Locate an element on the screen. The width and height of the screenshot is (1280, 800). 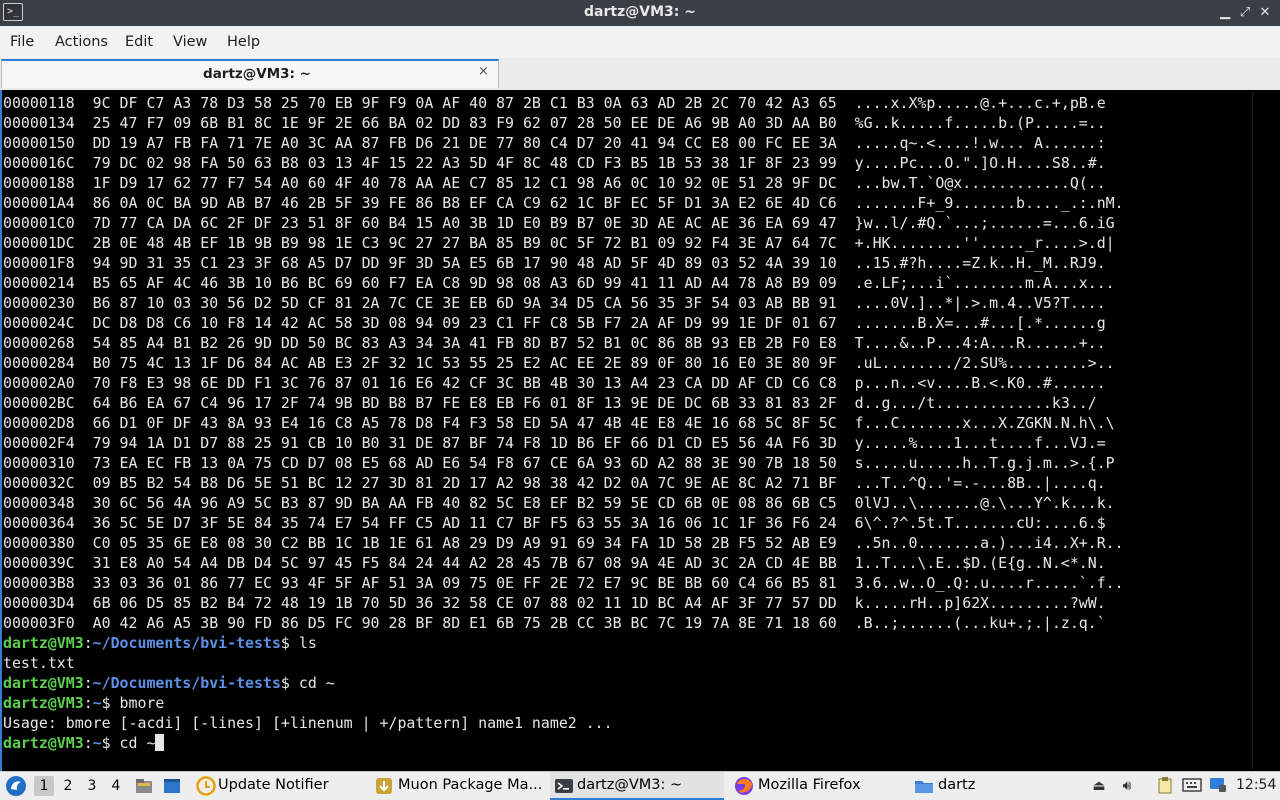
command-text: bmore is located at coordinates (137, 703).